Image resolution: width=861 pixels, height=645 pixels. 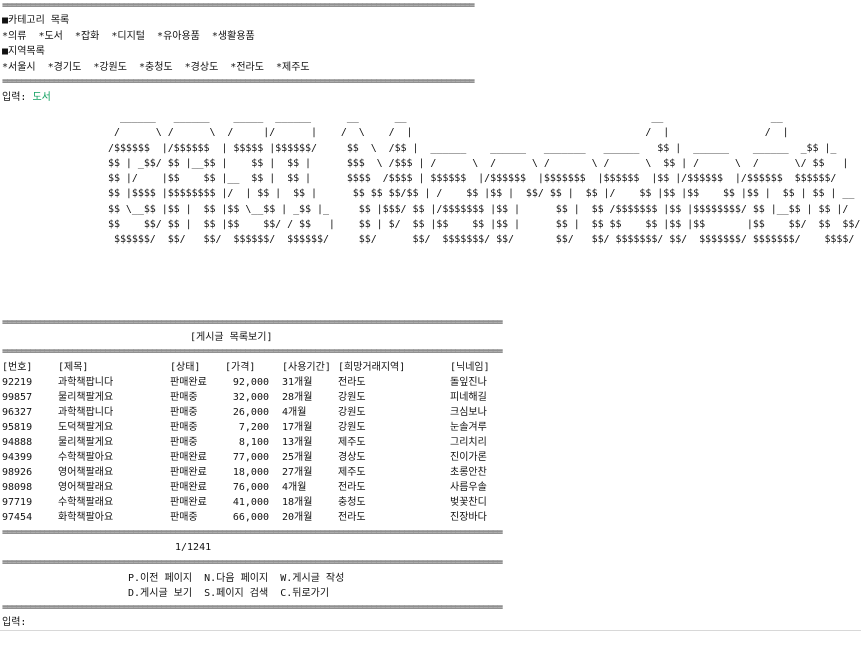 I want to click on region-list: *서울시 *경기도 *강원도 *충청도 *경상도 *전라도 *제주도, so click(x=156, y=67).